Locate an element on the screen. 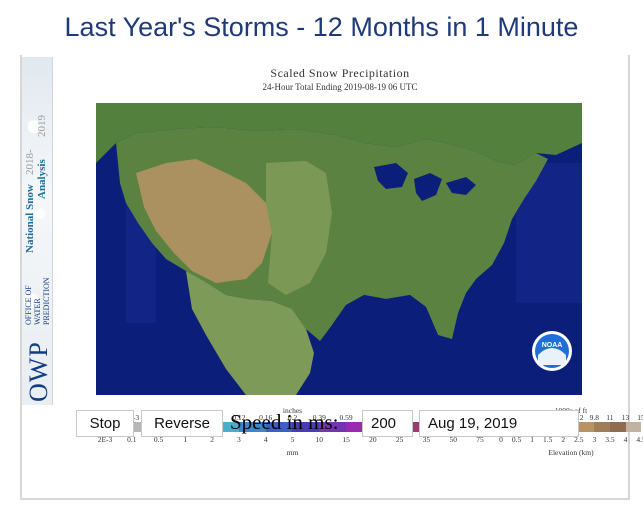 This screenshot has width=643, height=508. office-line-1: OFFICE OF is located at coordinates (28, 305).